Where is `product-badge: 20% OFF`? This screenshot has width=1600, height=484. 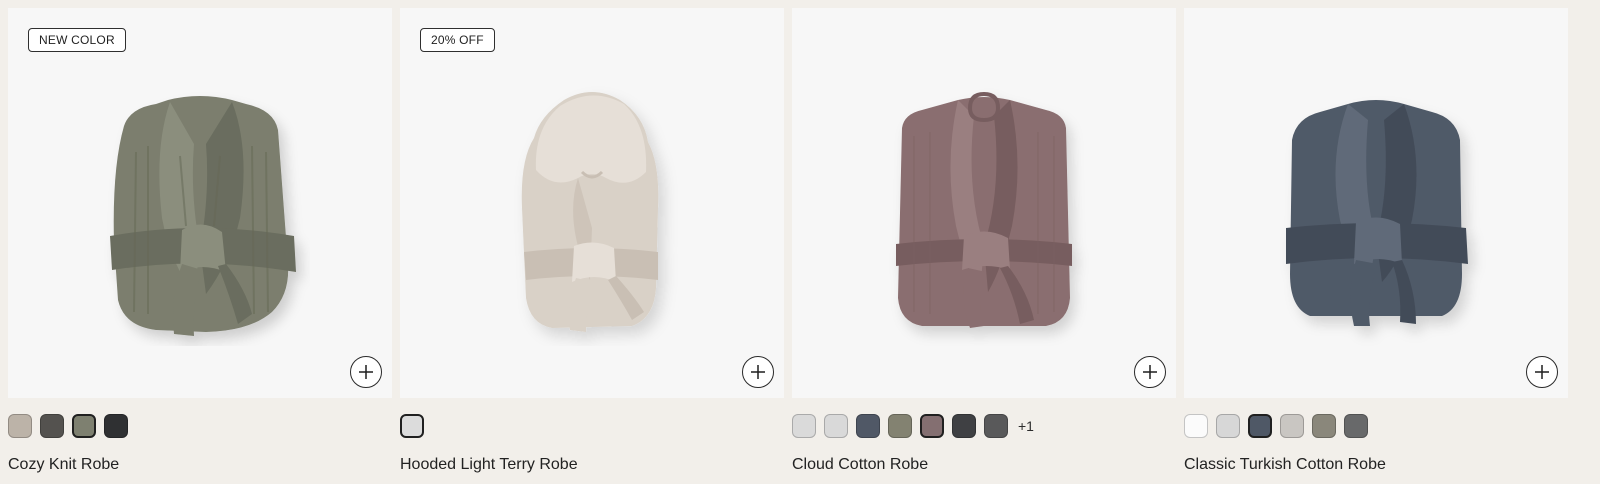
product-badge: 20% OFF is located at coordinates (457, 40).